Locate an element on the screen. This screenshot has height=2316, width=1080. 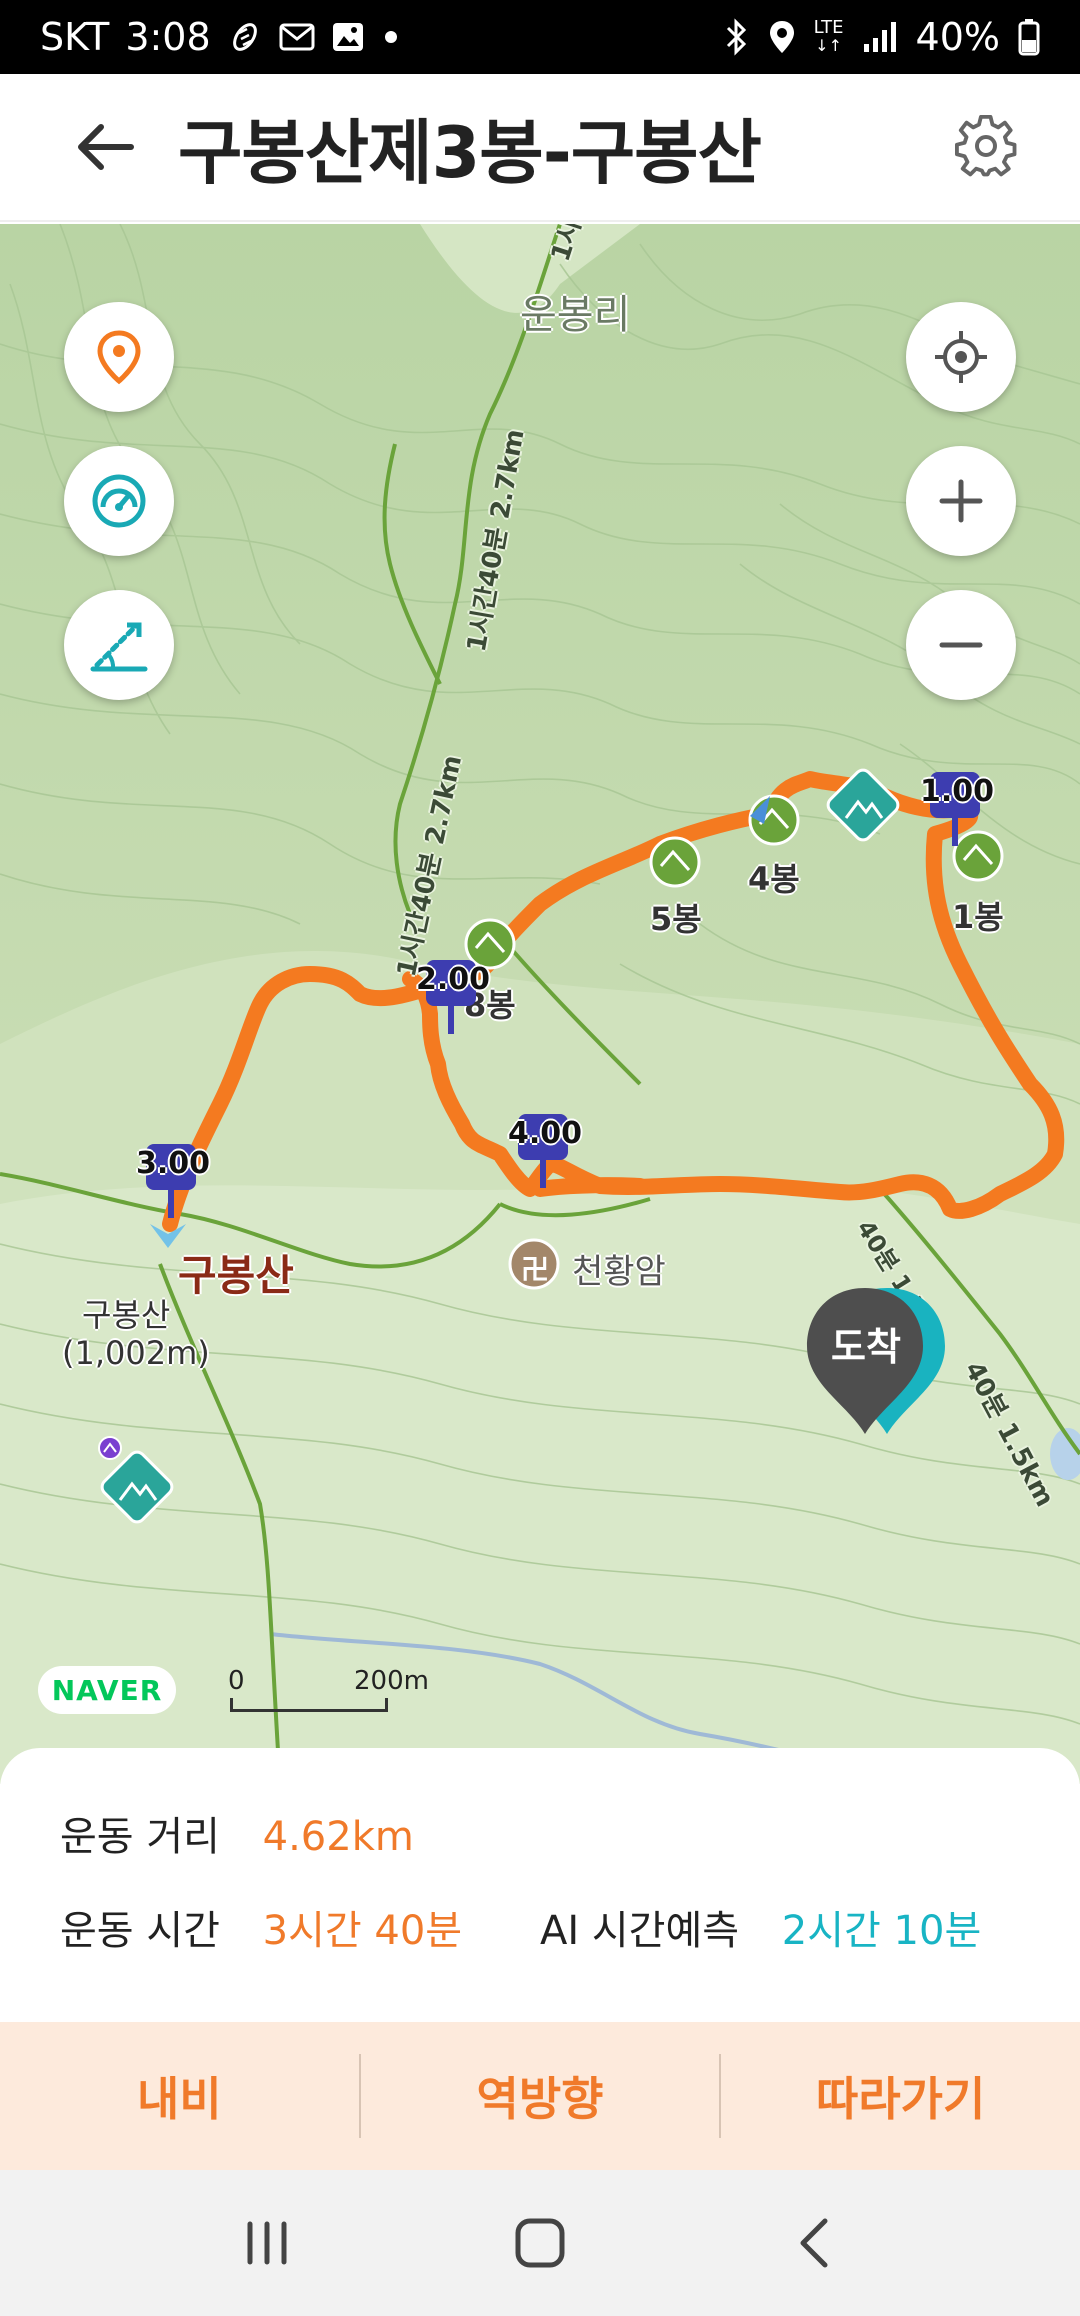
gear-icon is located at coordinates (986, 146).